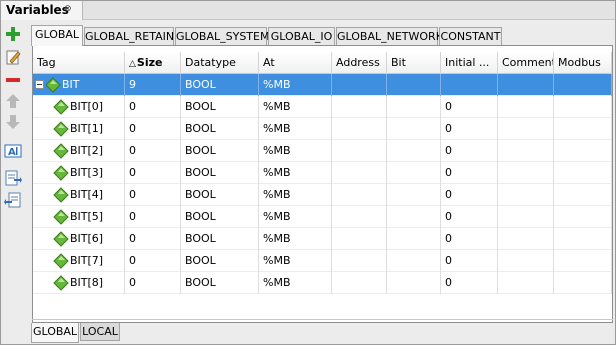 This screenshot has width=616, height=345. Describe the element at coordinates (322, 173) in the screenshot. I see `table-row: BIT[3] 0 BOOL %MB 0` at that location.